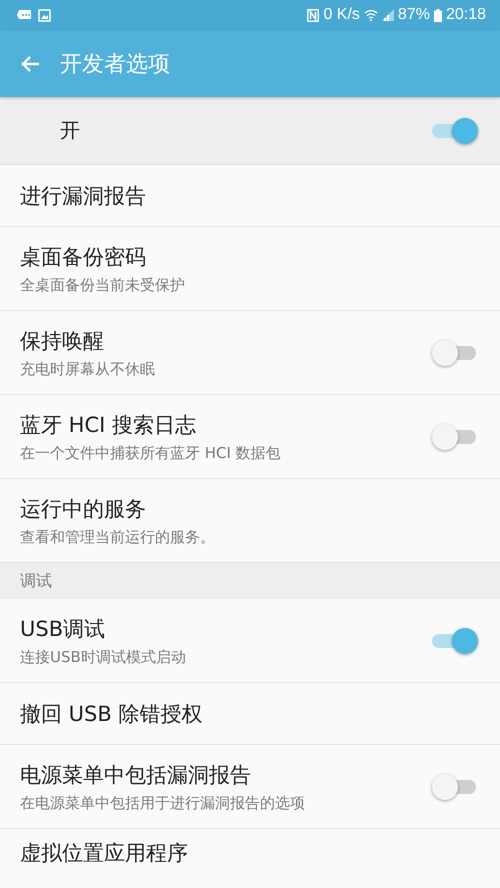  I want to click on item-summary: 全桌面备份当前未受保护, so click(102, 285).